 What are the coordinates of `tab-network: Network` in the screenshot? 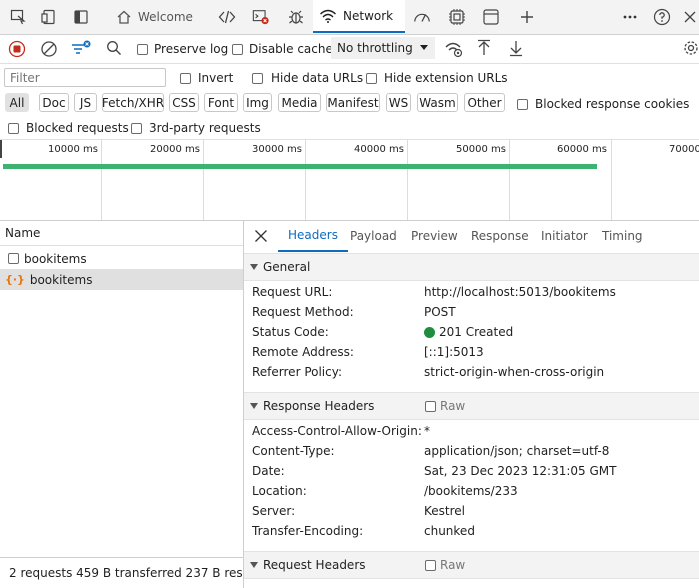 It's located at (359, 16).